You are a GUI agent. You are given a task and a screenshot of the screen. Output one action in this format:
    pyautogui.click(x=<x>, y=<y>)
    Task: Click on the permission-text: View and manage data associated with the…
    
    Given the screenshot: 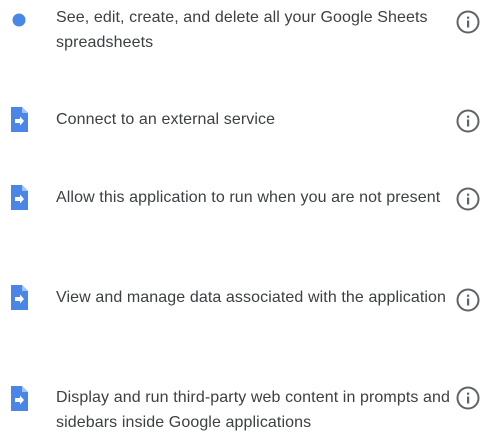 What is the action you would take?
    pyautogui.click(x=251, y=297)
    